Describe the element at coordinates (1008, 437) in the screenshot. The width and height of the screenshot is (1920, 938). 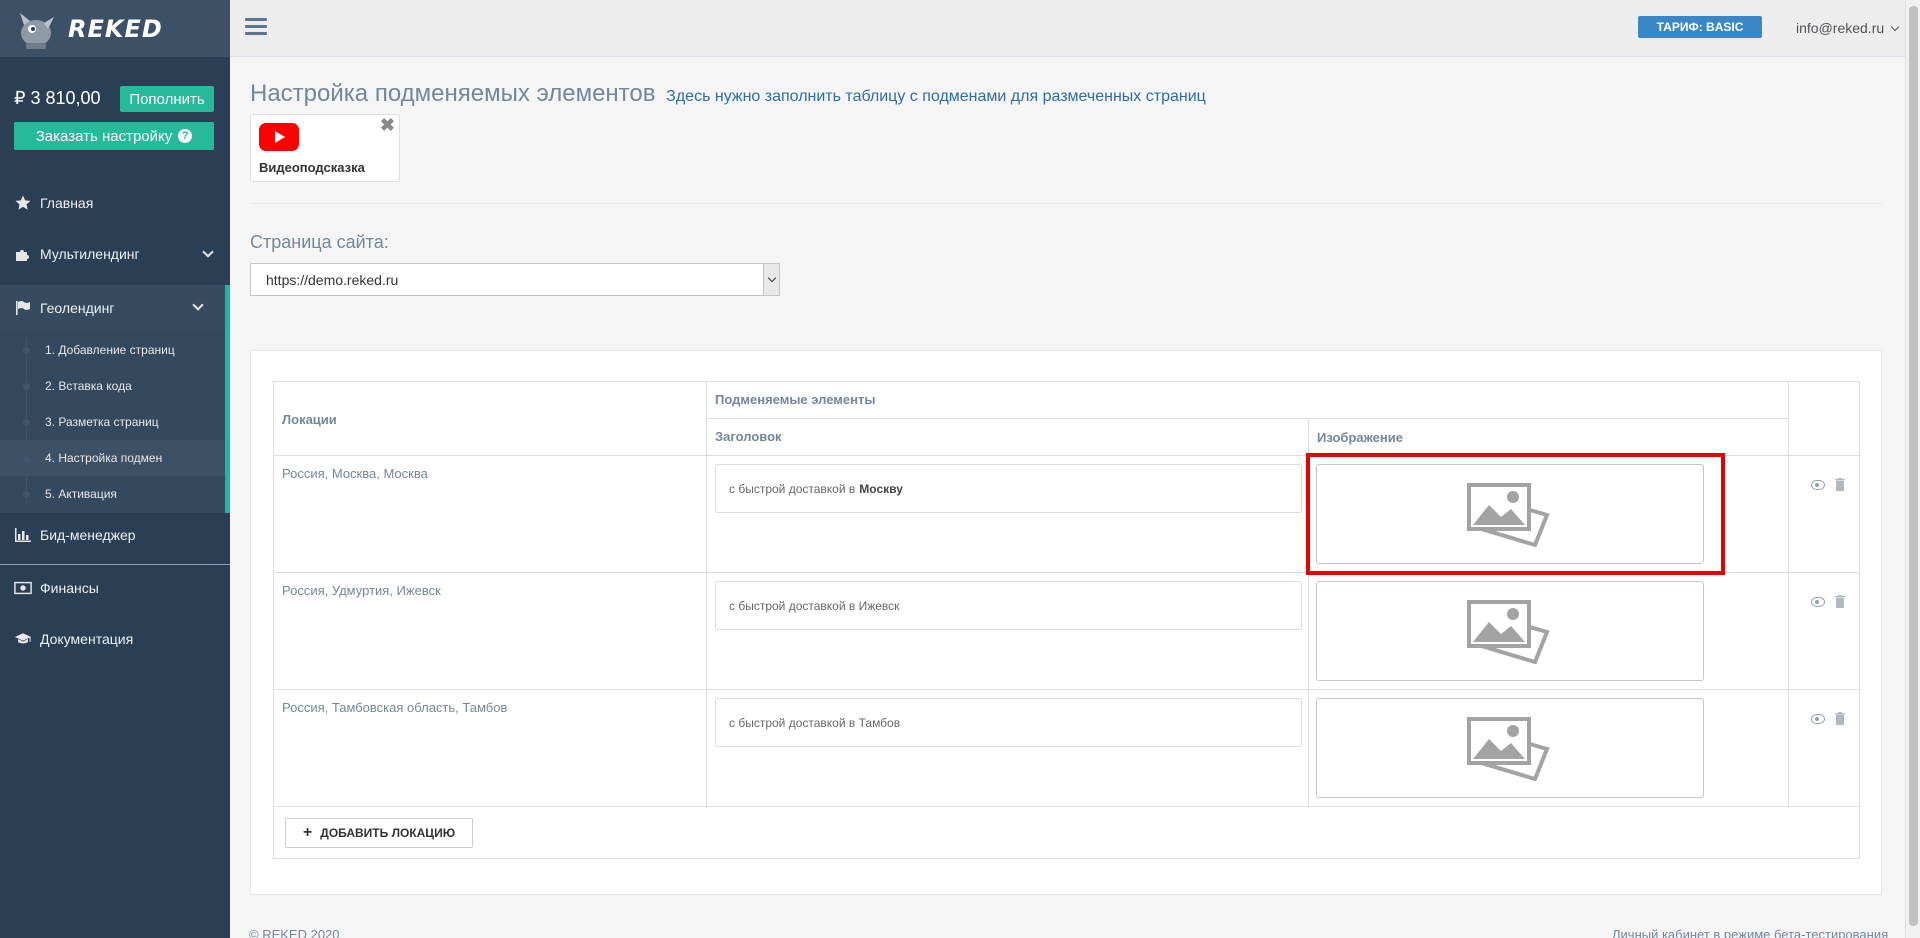
I see `column-header-heading: Заголовок` at that location.